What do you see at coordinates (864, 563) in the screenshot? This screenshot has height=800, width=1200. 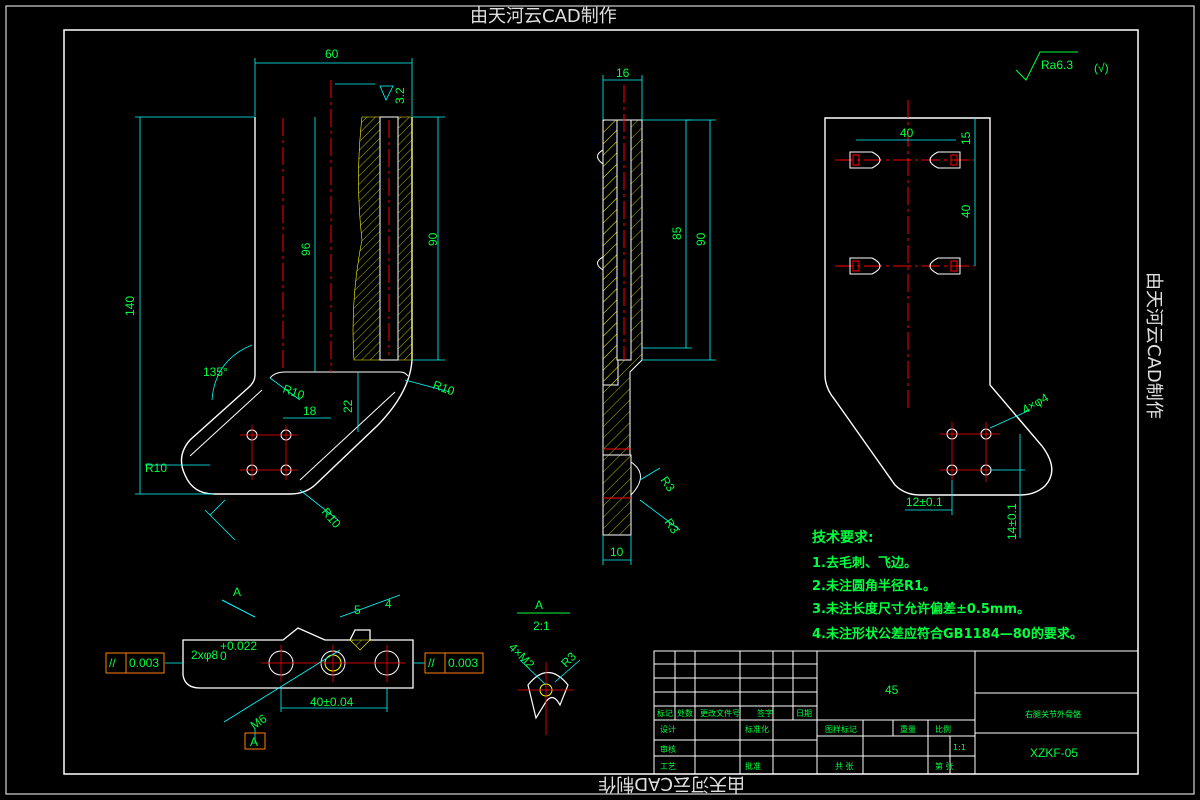 I see `svg-text: 1.去毛刺、飞边。` at bounding box center [864, 563].